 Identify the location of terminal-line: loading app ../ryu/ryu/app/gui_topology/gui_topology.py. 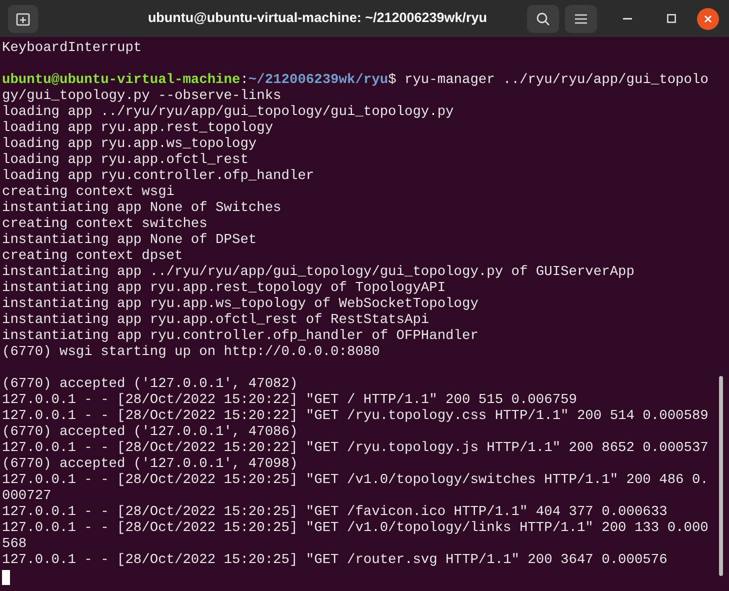
(228, 113).